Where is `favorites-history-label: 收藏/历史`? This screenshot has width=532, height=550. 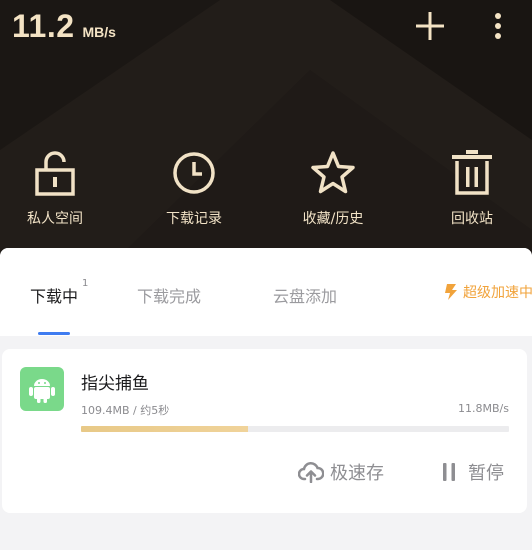
favorites-history-label: 收藏/历史 is located at coordinates (333, 219).